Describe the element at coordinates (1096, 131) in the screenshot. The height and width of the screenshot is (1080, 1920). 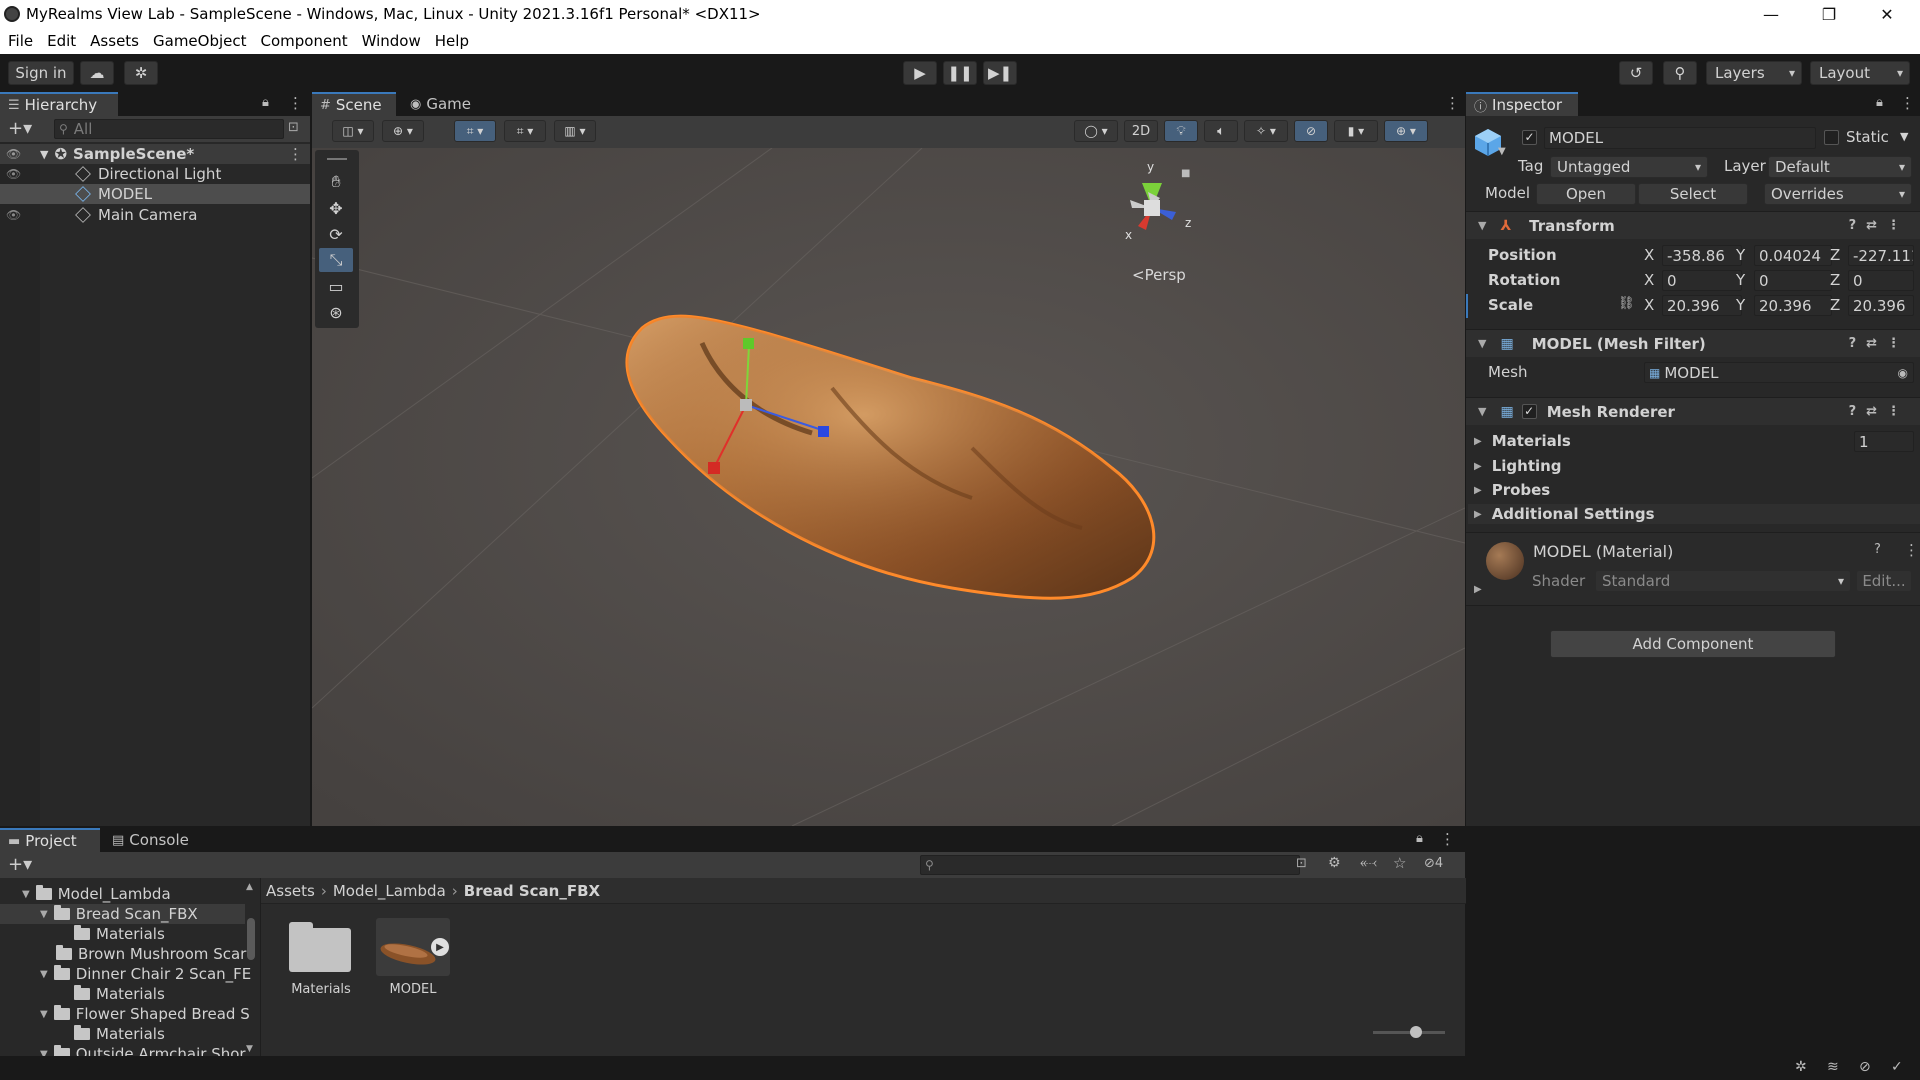
I see `shading-dropdown: ◯ ▾` at that location.